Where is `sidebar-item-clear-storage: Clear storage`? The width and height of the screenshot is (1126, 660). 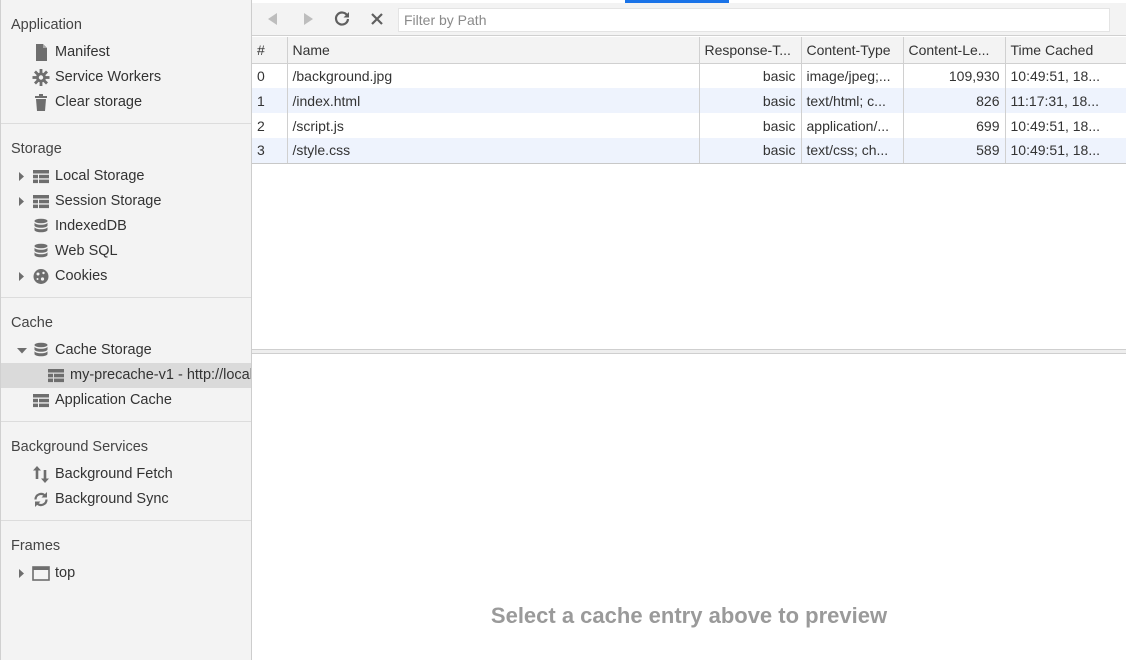
sidebar-item-clear-storage: Clear storage is located at coordinates (126, 102).